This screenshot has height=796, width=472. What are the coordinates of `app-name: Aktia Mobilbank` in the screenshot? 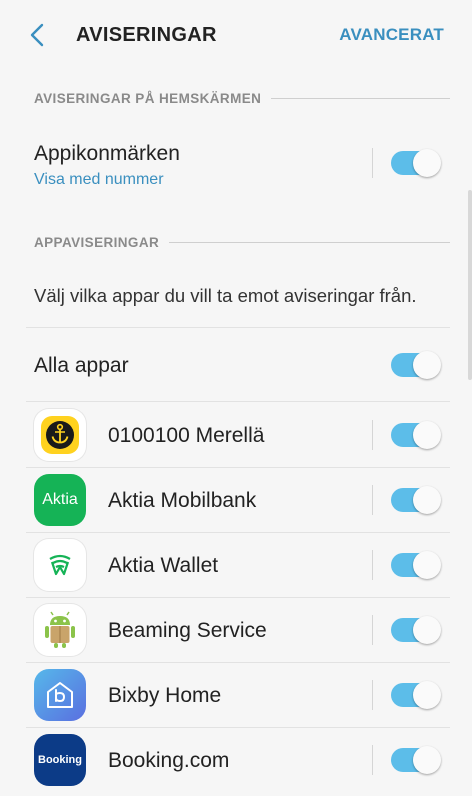 It's located at (182, 500).